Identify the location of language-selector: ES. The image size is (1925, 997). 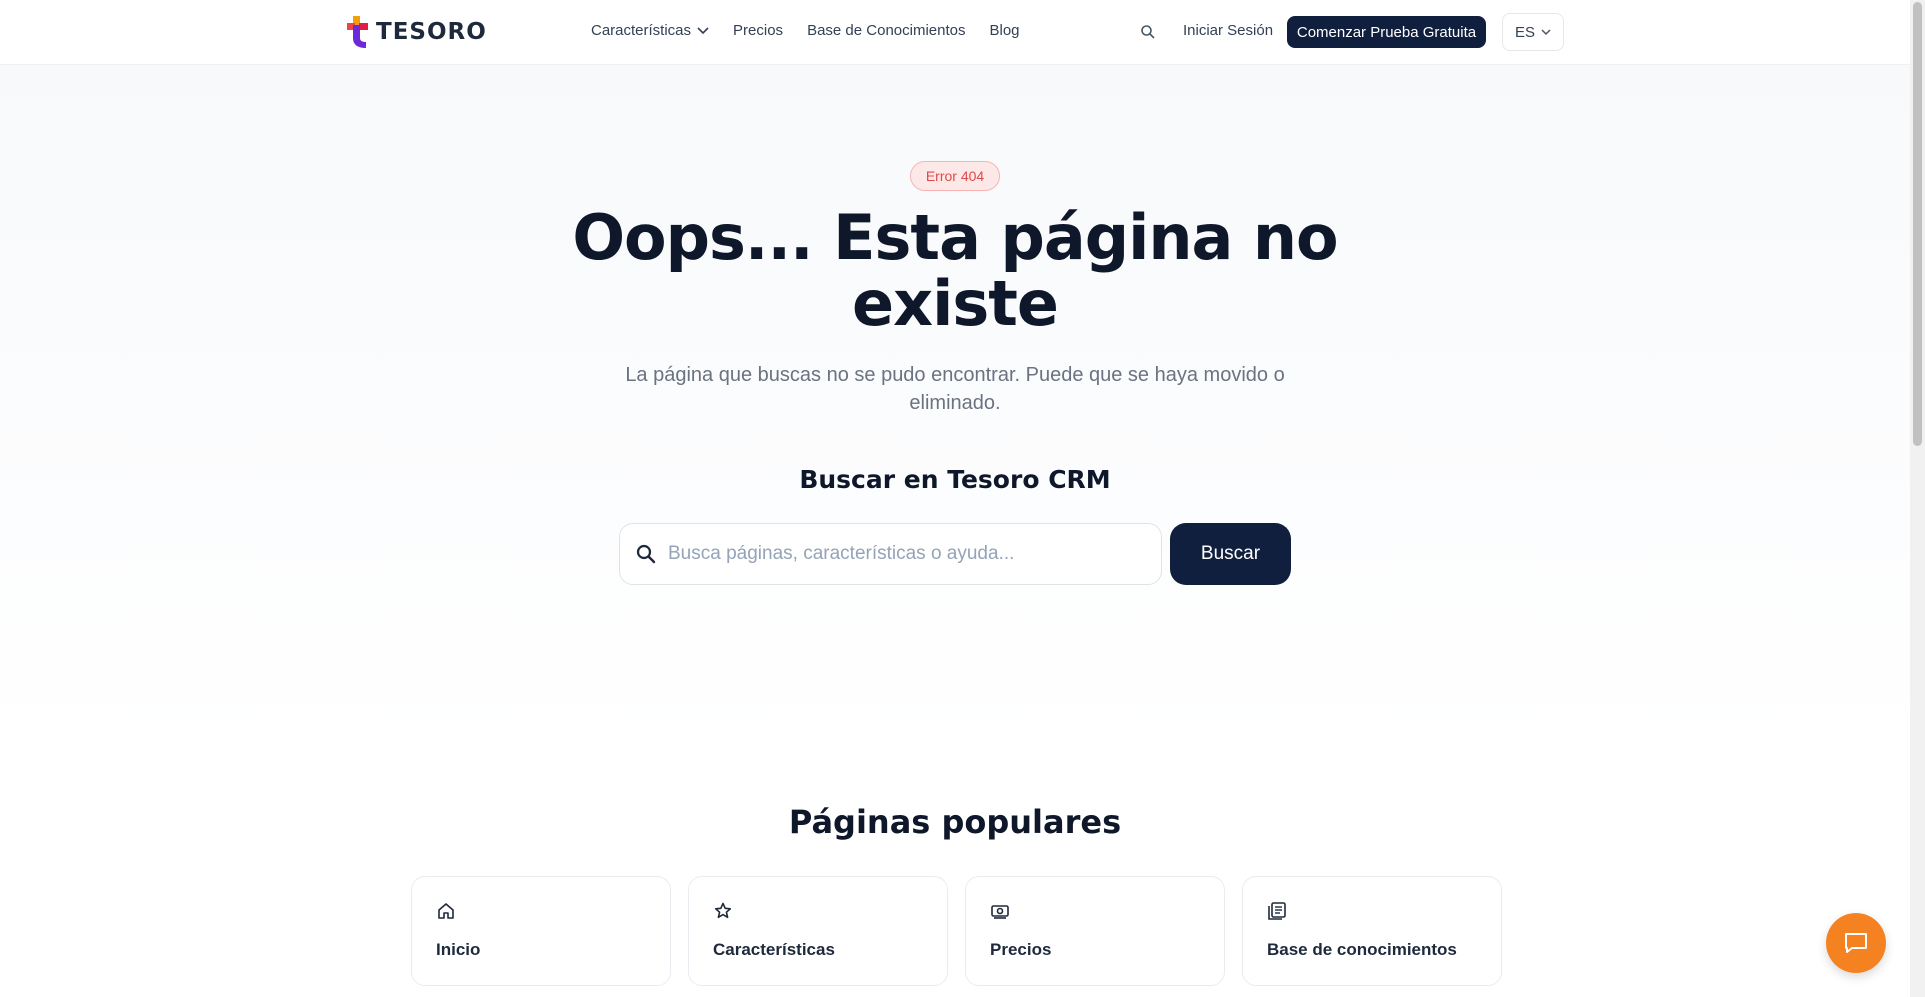
(1533, 32).